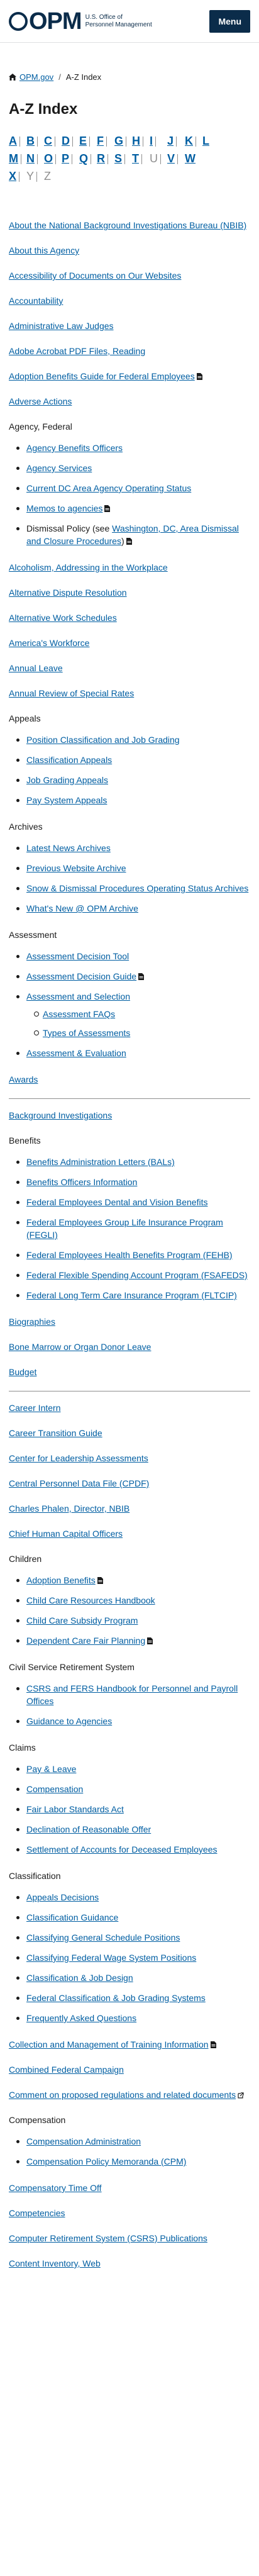 Image resolution: width=259 pixels, height=2576 pixels. What do you see at coordinates (83, 158) in the screenshot?
I see `alphabet-link-q: Q` at bounding box center [83, 158].